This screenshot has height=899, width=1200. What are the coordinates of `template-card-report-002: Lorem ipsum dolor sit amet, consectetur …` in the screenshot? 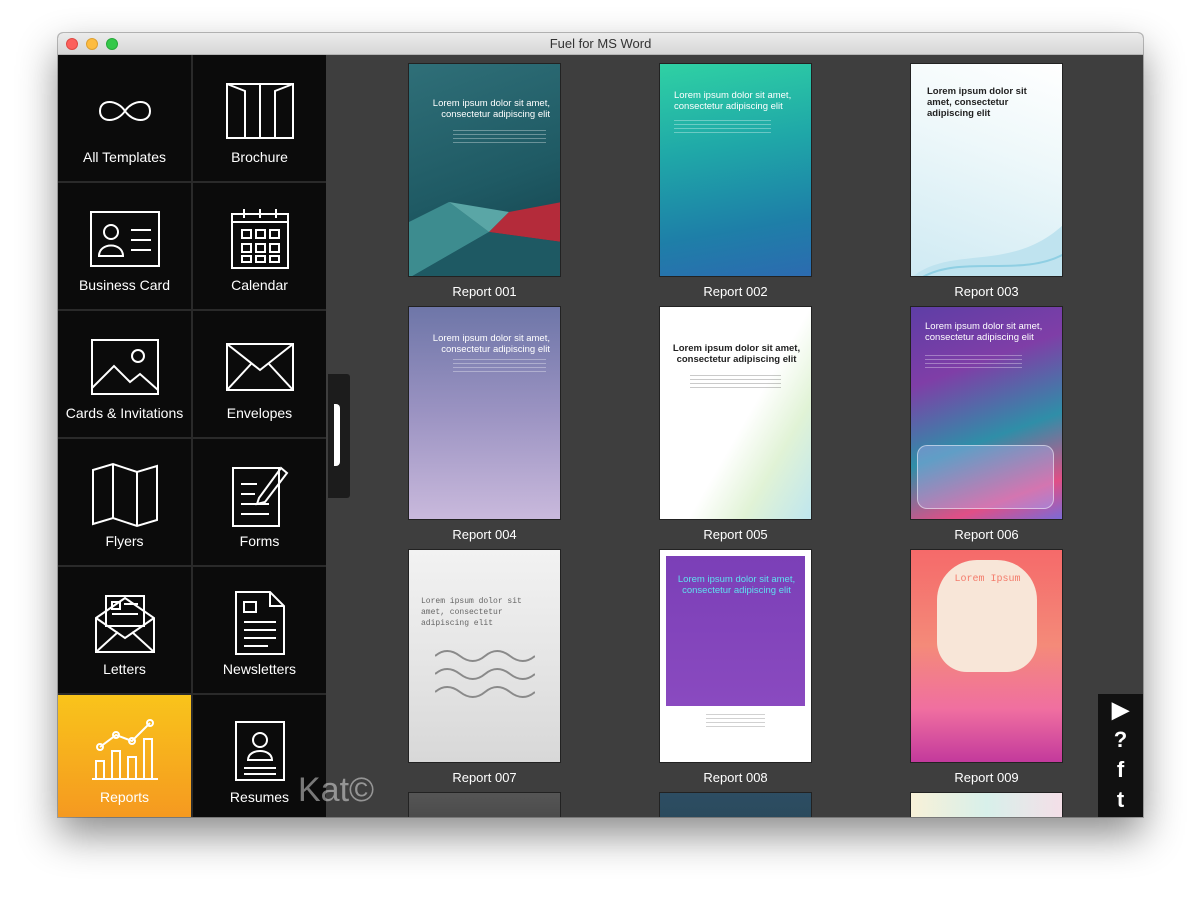 It's located at (735, 181).